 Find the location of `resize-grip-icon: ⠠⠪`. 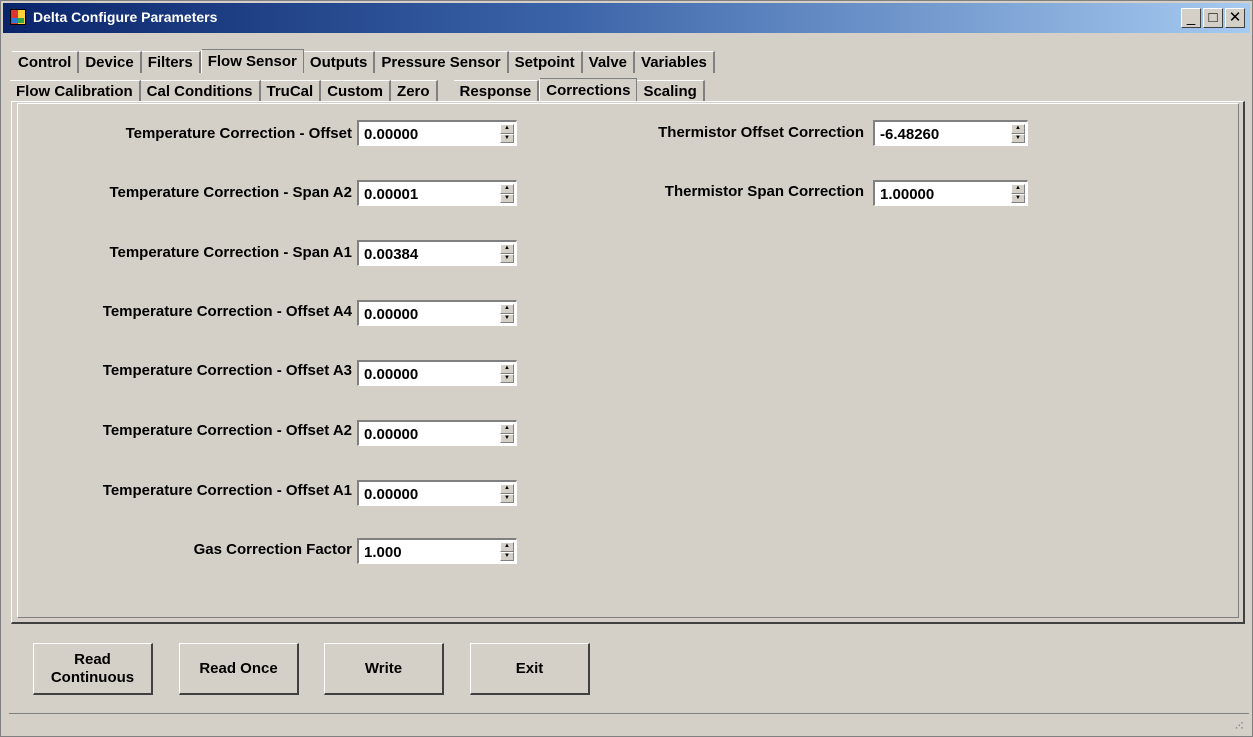

resize-grip-icon: ⠠⠪ is located at coordinates (1238, 726).